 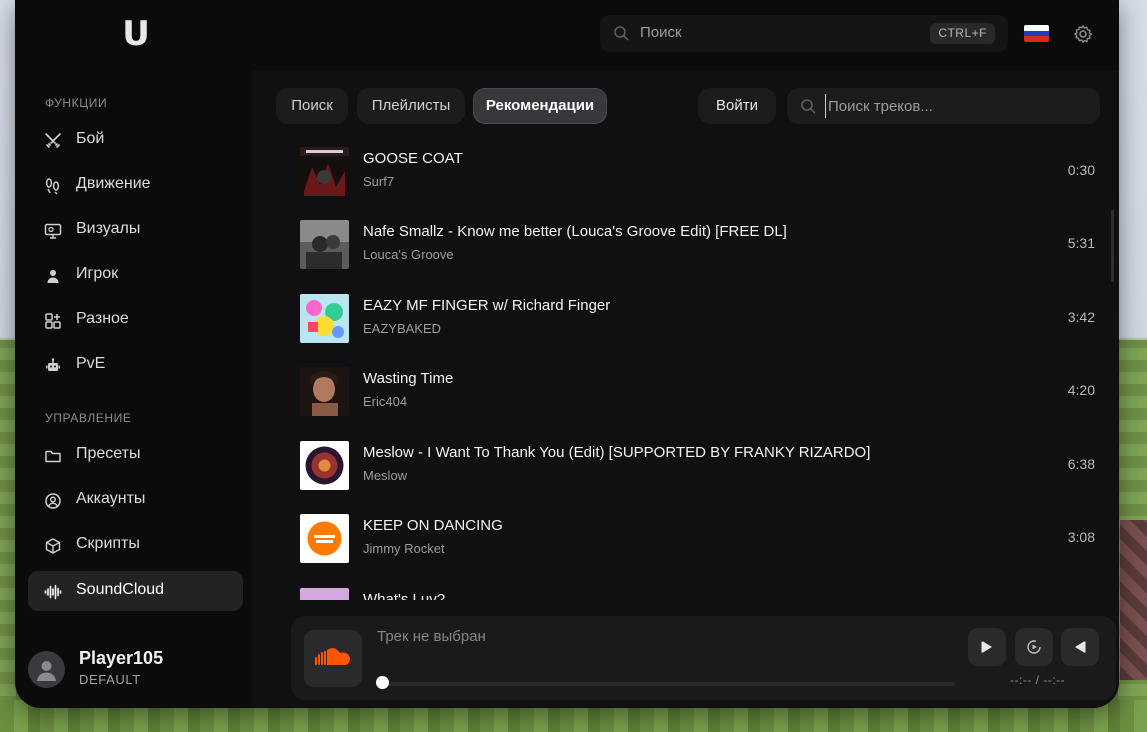 What do you see at coordinates (703, 658) in the screenshot?
I see `player-bar: Трек не выбран --:-- / --:--` at bounding box center [703, 658].